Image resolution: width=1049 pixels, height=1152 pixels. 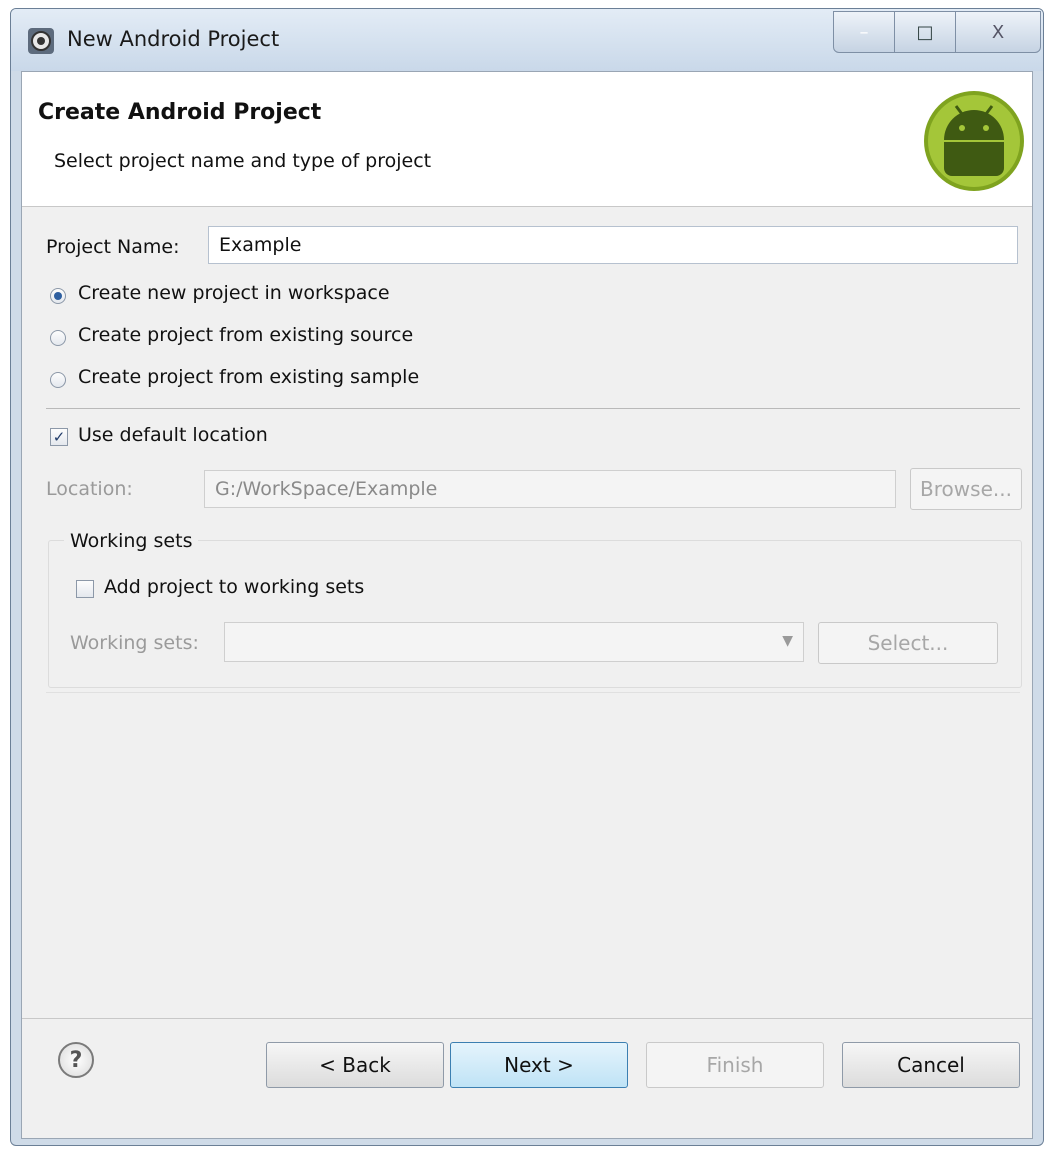 I want to click on next-button: Next >, so click(x=539, y=1065).